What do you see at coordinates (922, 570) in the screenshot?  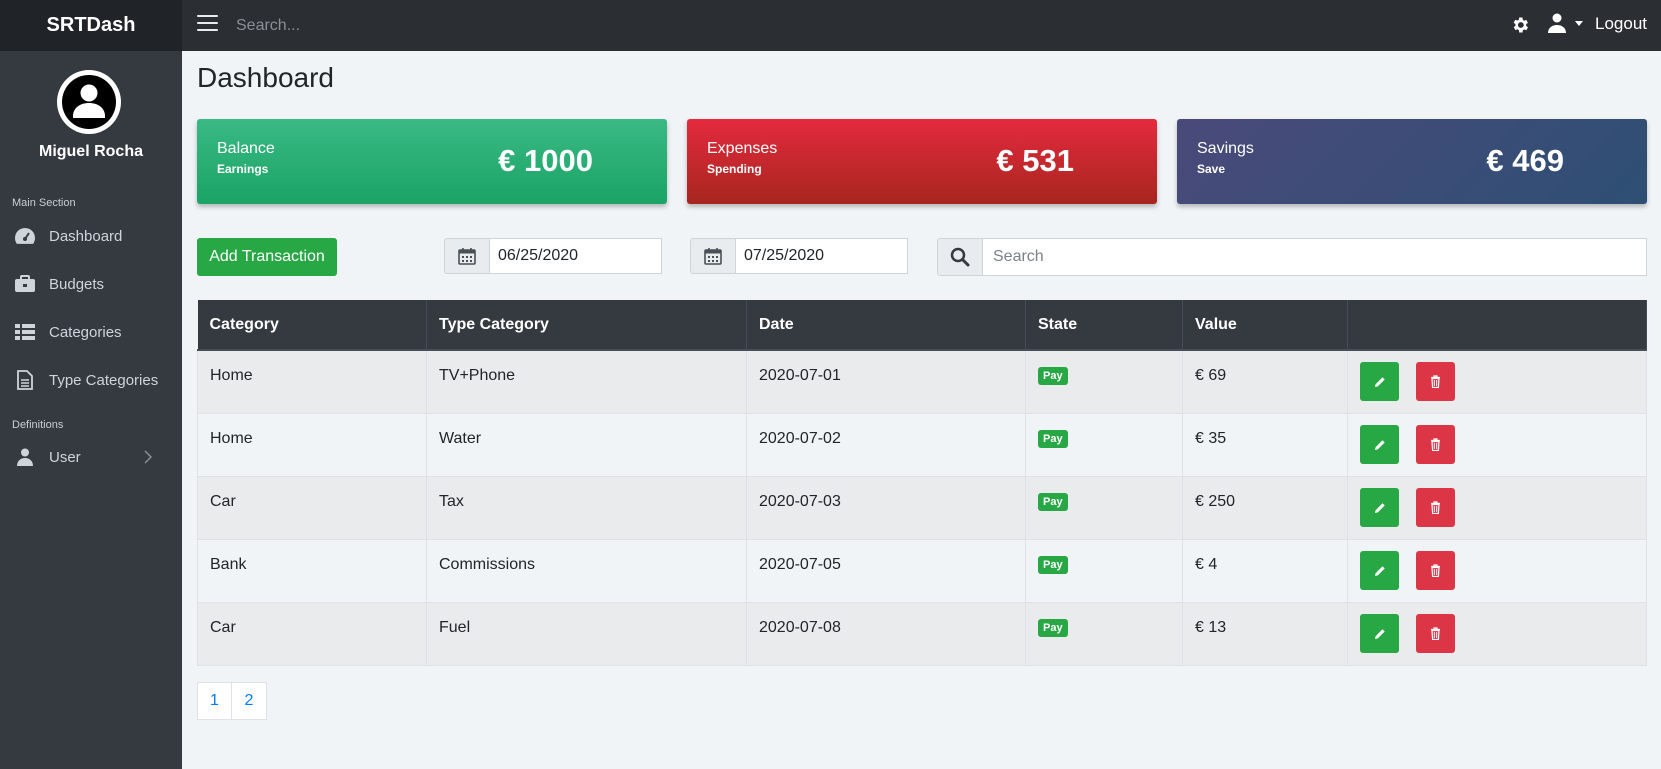 I see `table-row: Bank Commissions 2020-07-05 Pay € 4` at bounding box center [922, 570].